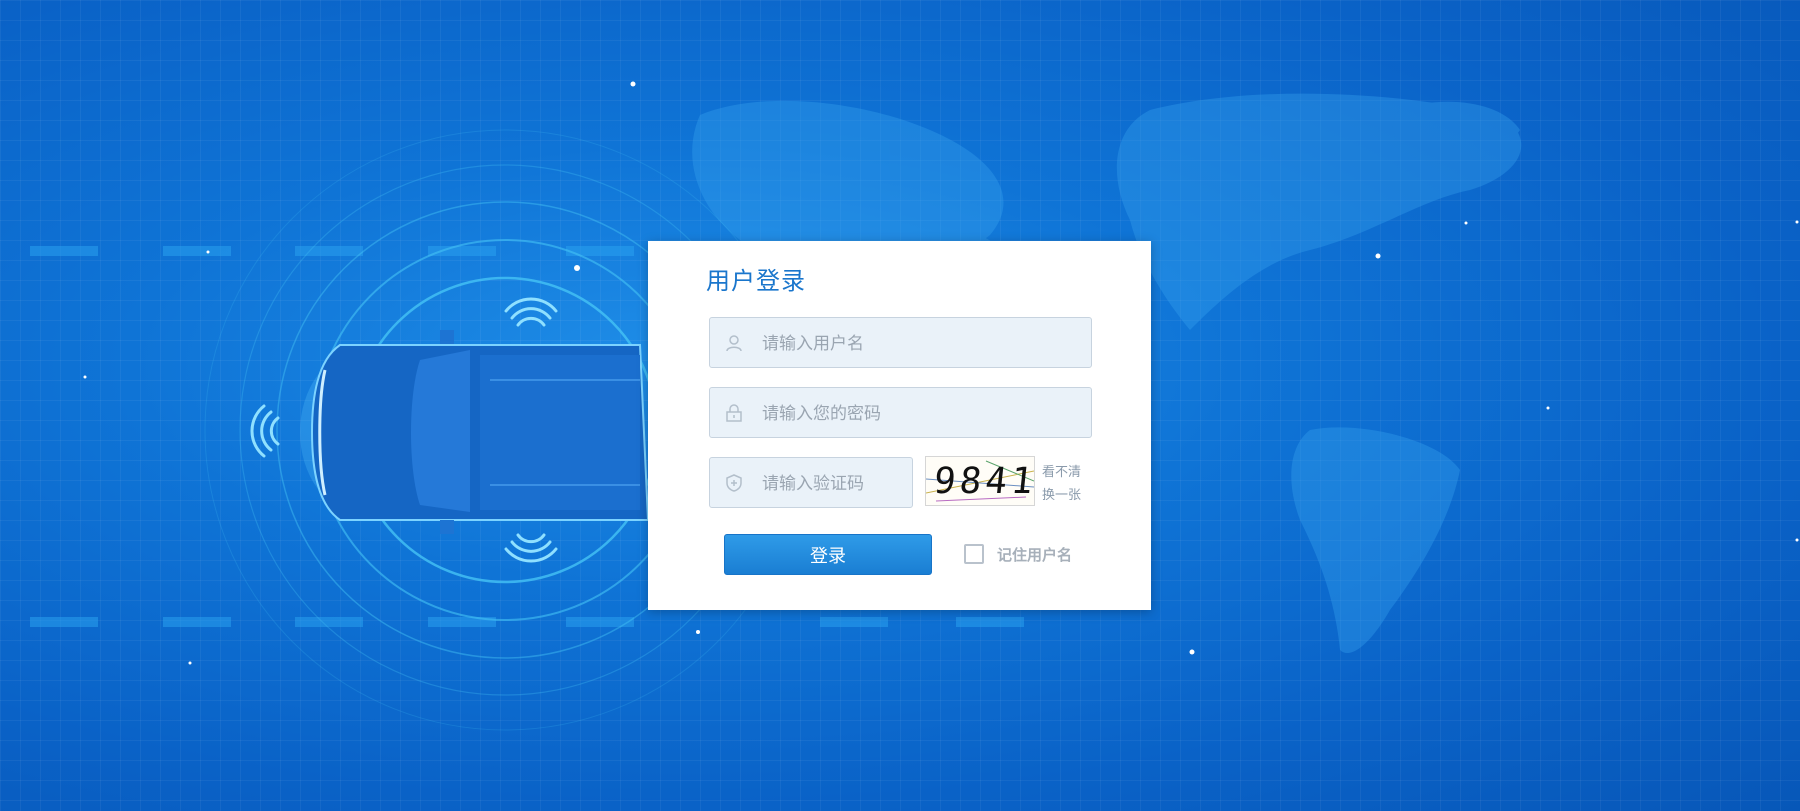 This screenshot has width=1800, height=811. I want to click on remember-label: 记住用户名, so click(1035, 554).